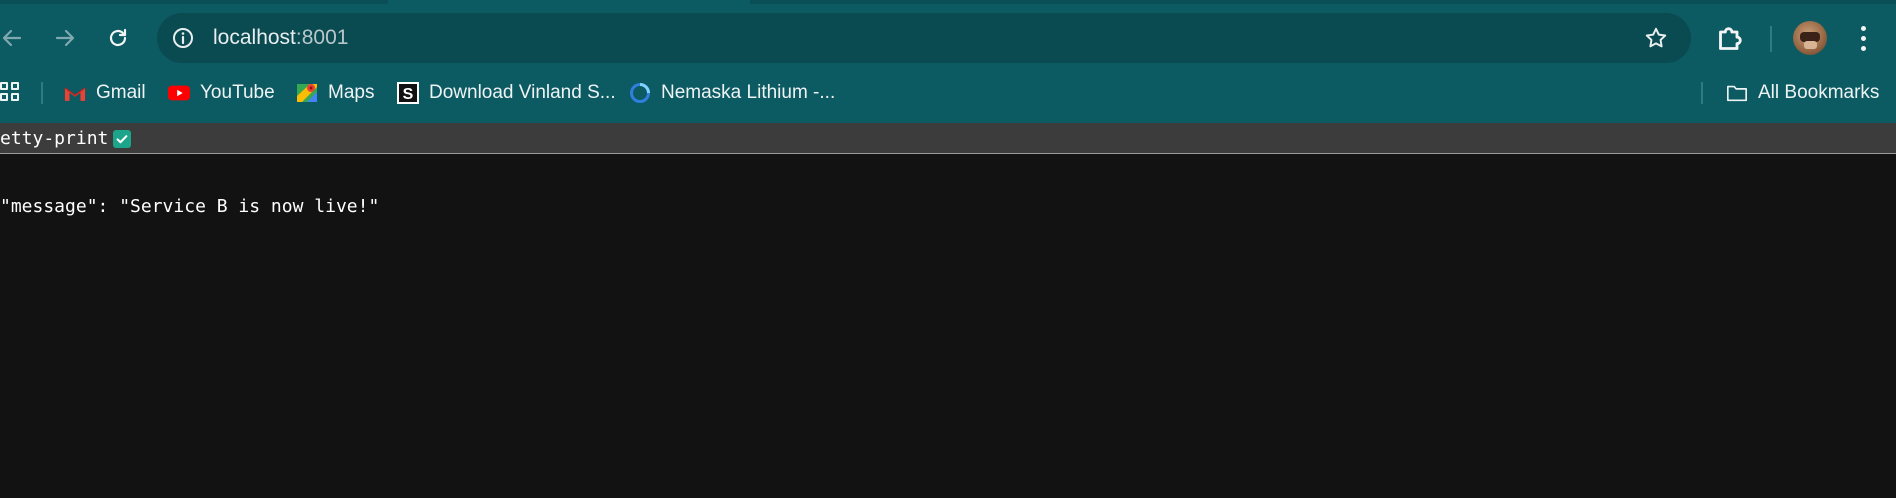  I want to click on pretty-print-checkbox, so click(122, 139).